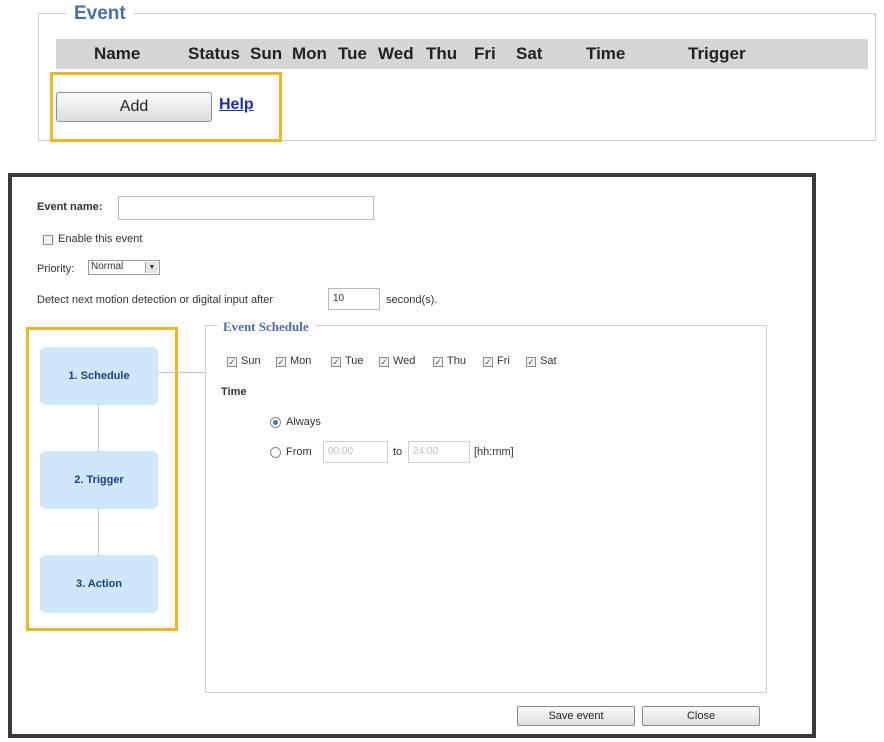 This screenshot has width=884, height=742. What do you see at coordinates (336, 362) in the screenshot?
I see `day-checkbox-tue: ✓` at bounding box center [336, 362].